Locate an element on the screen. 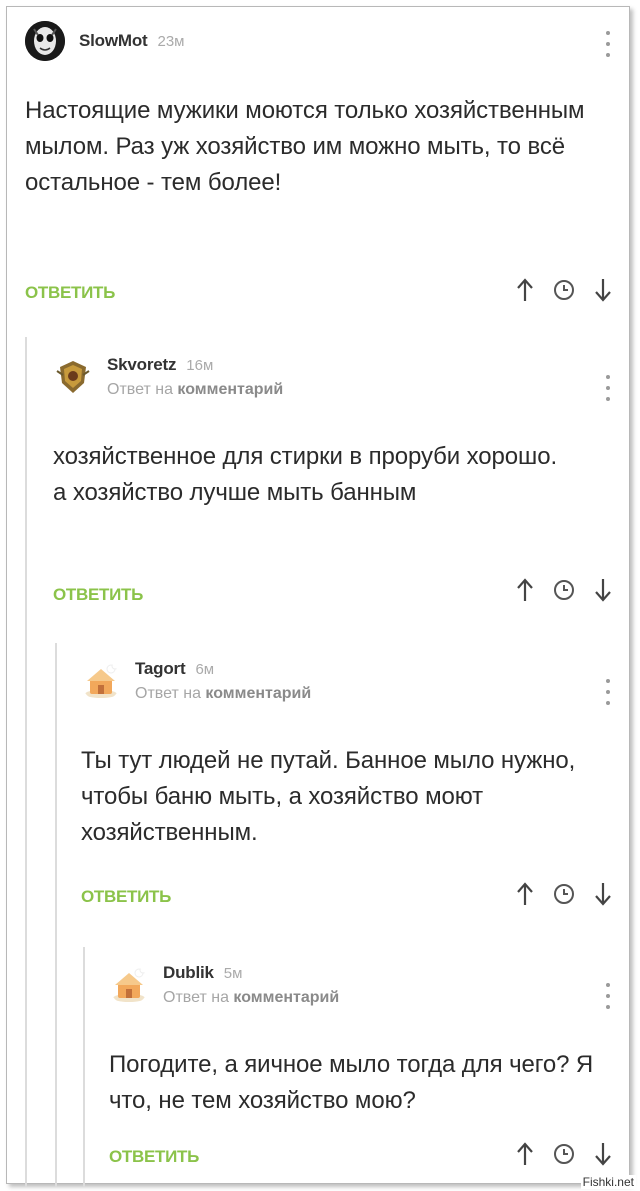  comment-meta: Skvoretz 16м Ответ на комментарий is located at coordinates (195, 377).